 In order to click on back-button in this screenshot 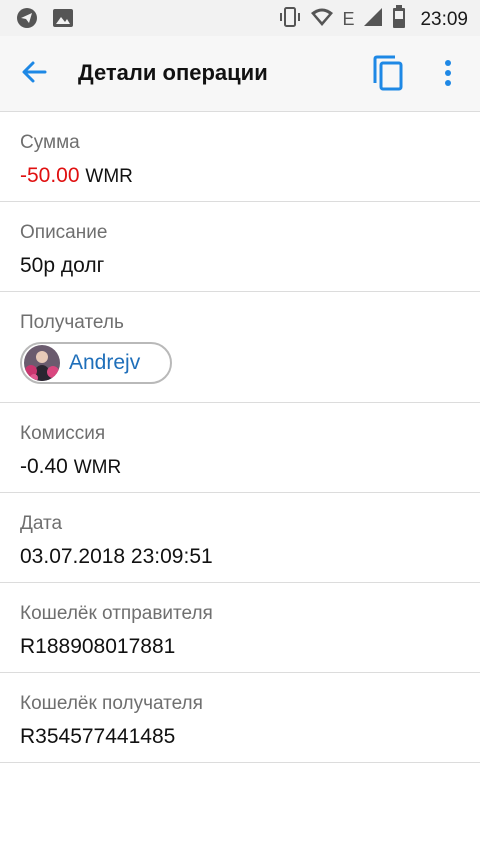, I will do `click(34, 74)`.